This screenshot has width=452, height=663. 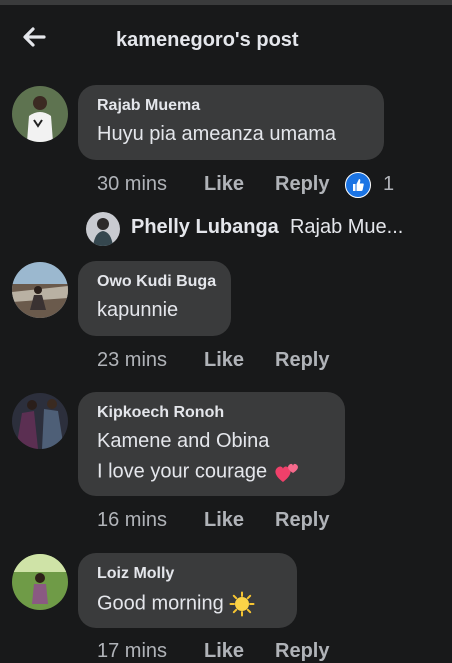 I want to click on app-header: kamenegoro's post, so click(x=226, y=40).